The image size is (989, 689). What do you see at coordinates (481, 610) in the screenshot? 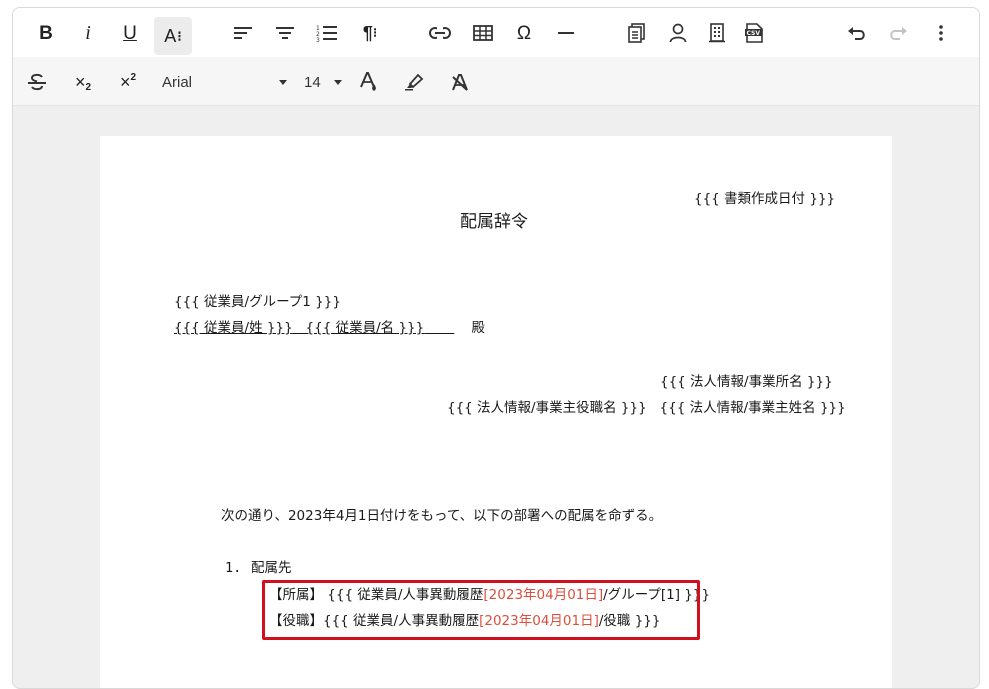
I see `highlight-annotation-box` at bounding box center [481, 610].